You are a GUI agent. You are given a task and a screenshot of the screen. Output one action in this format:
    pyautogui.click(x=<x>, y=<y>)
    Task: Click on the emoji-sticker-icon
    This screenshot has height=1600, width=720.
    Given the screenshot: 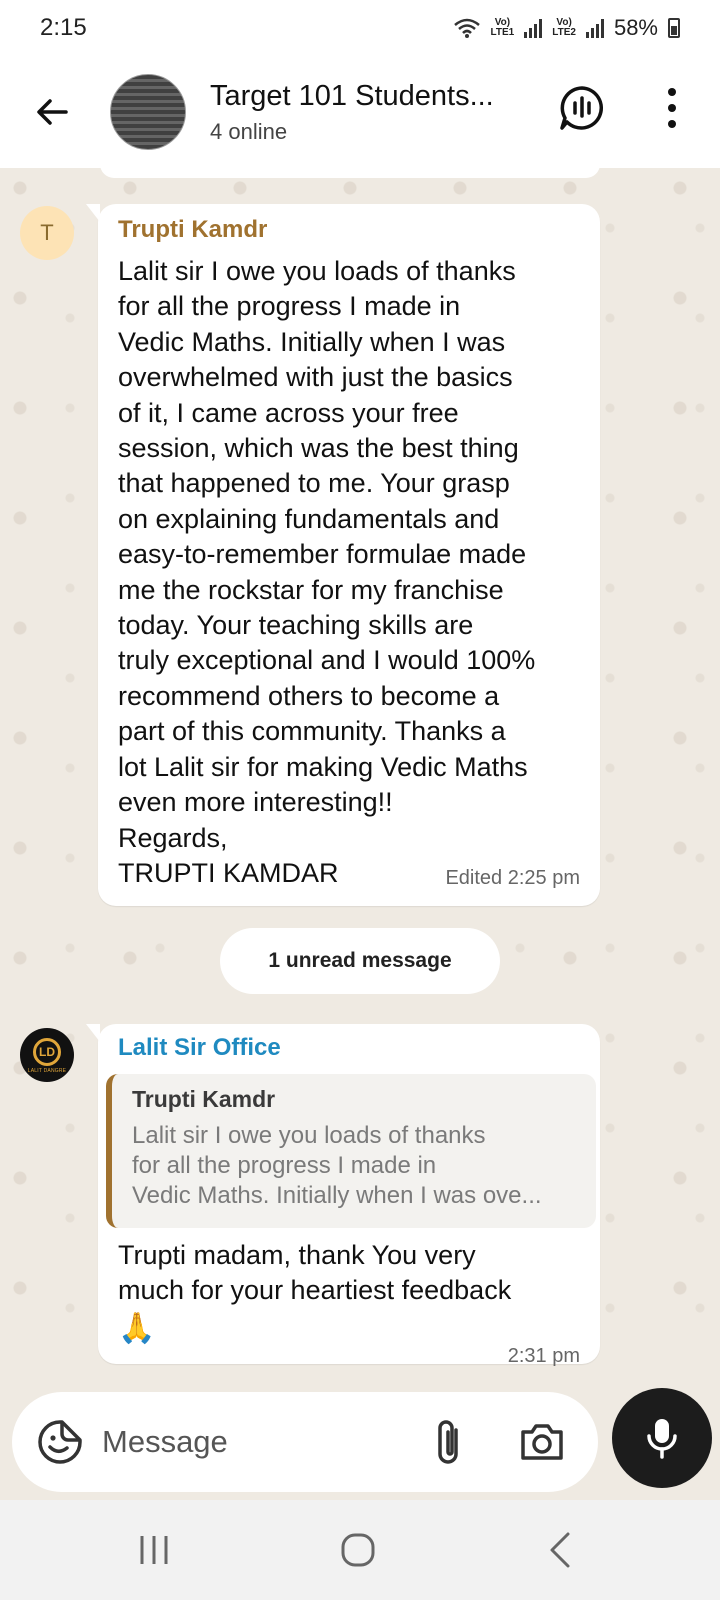 What is the action you would take?
    pyautogui.click(x=60, y=1442)
    